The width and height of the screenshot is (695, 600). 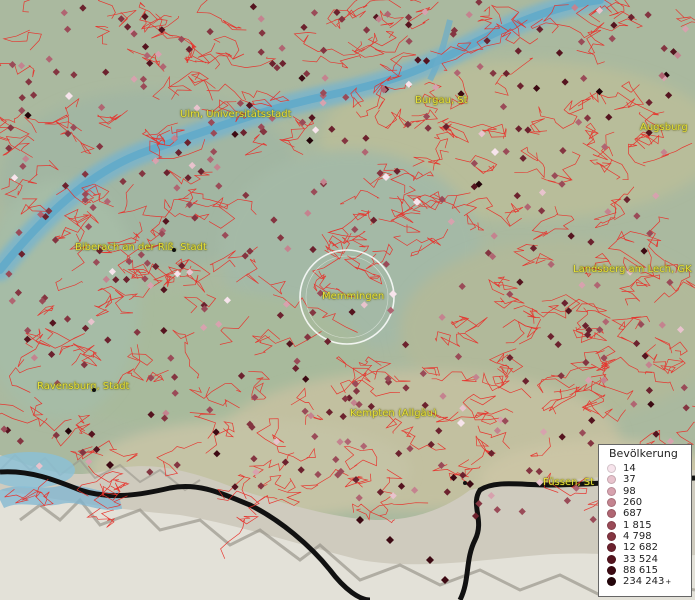 What do you see at coordinates (629, 491) in the screenshot?
I see `legend-label: 98` at bounding box center [629, 491].